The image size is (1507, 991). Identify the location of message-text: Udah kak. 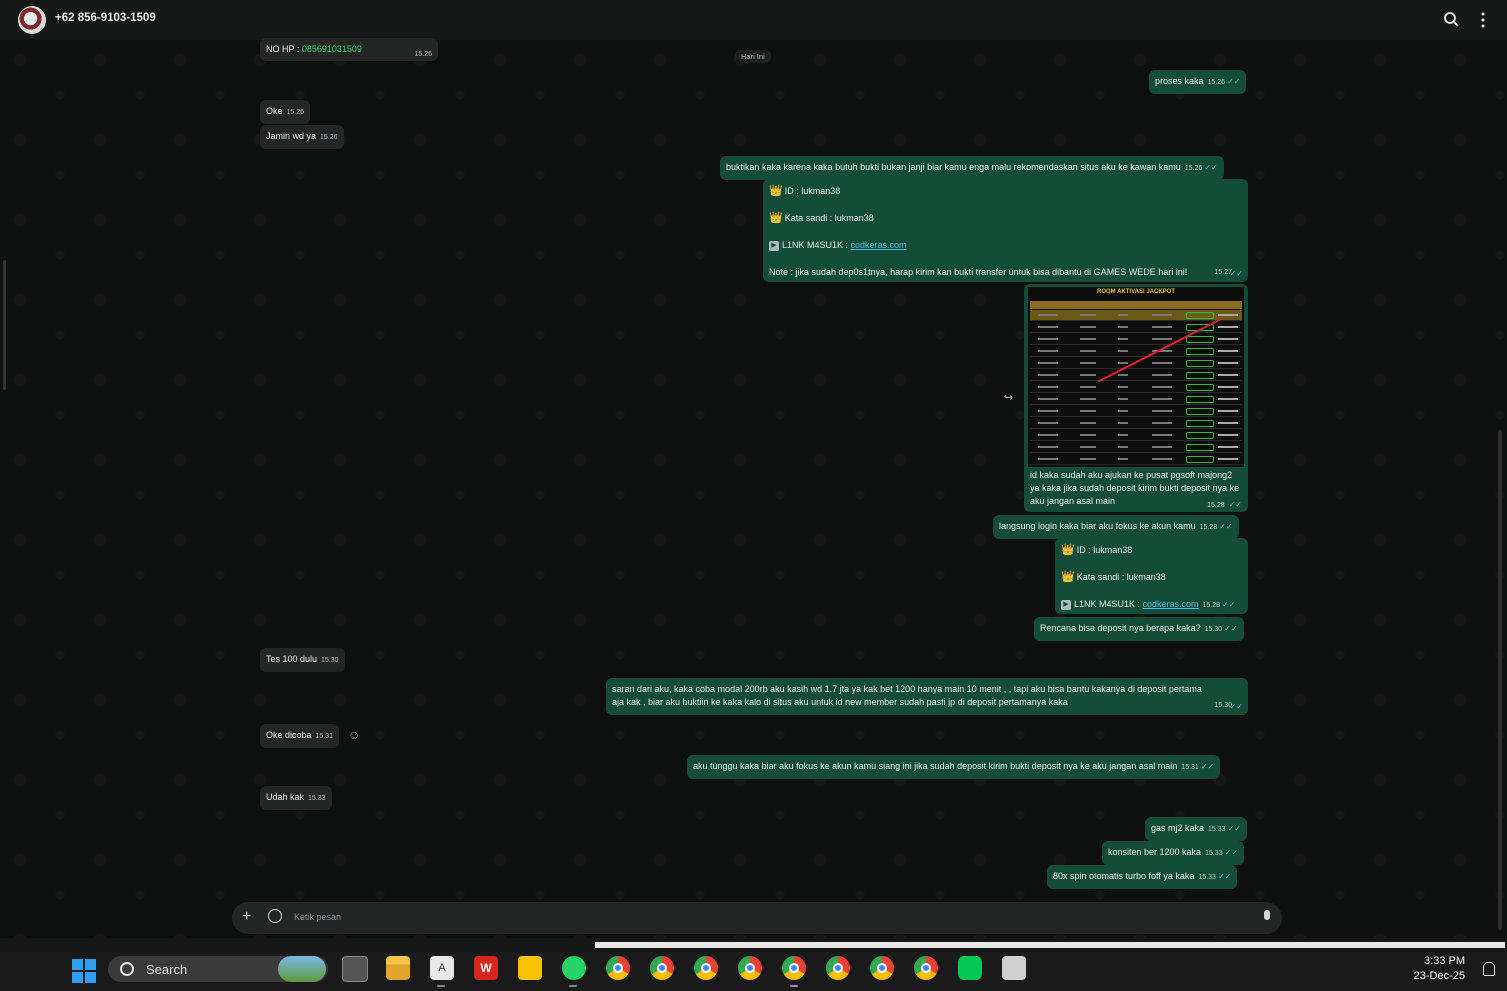
(285, 797).